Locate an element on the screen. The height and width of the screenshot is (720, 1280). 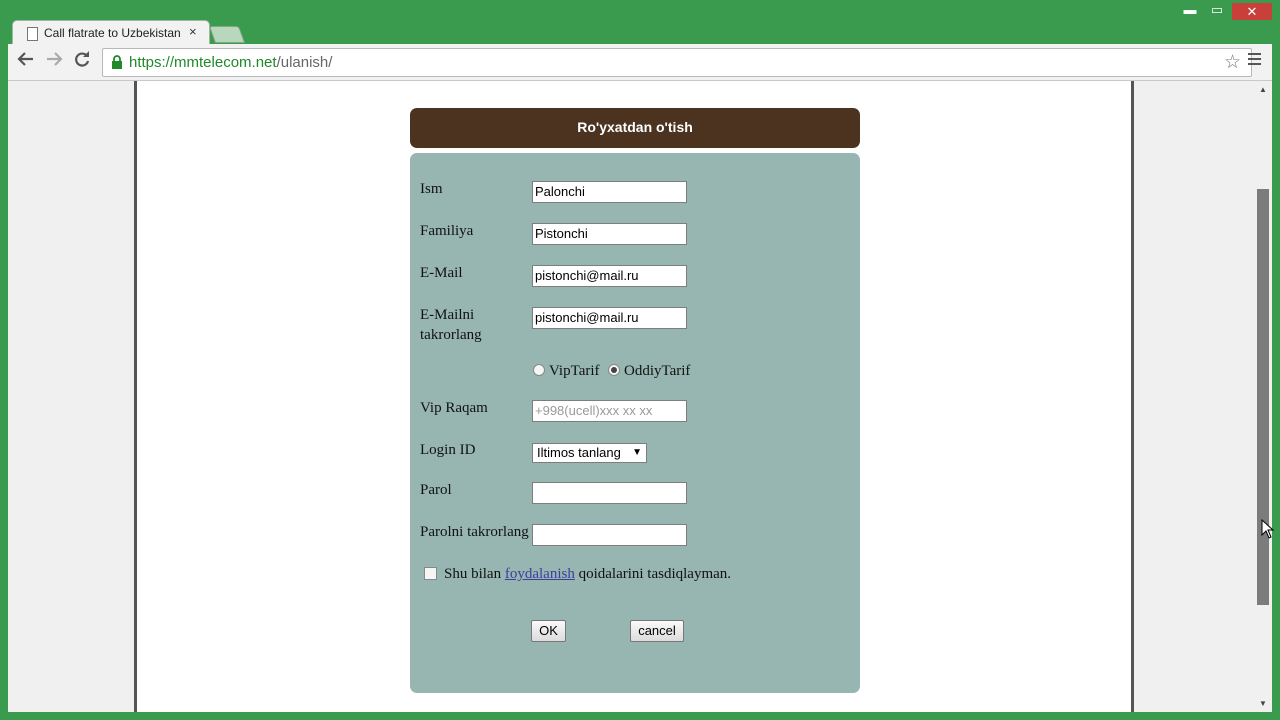
login-id-selected: Iltimos tanlang is located at coordinates (579, 452).